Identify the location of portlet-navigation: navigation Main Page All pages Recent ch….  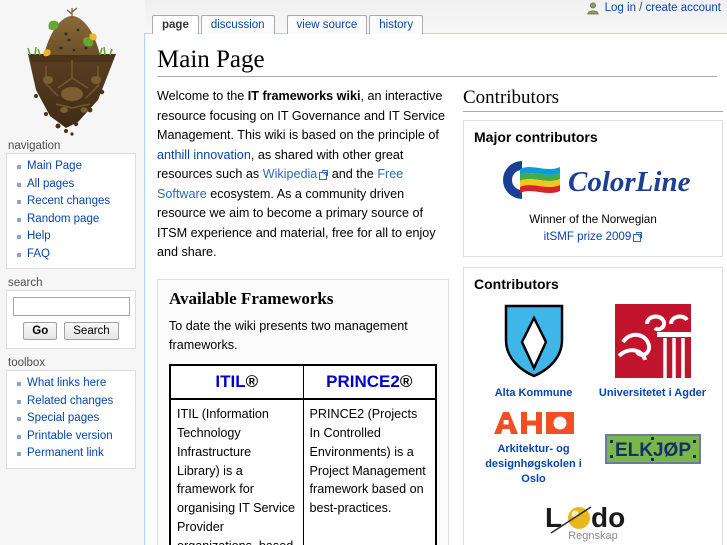
(70, 205).